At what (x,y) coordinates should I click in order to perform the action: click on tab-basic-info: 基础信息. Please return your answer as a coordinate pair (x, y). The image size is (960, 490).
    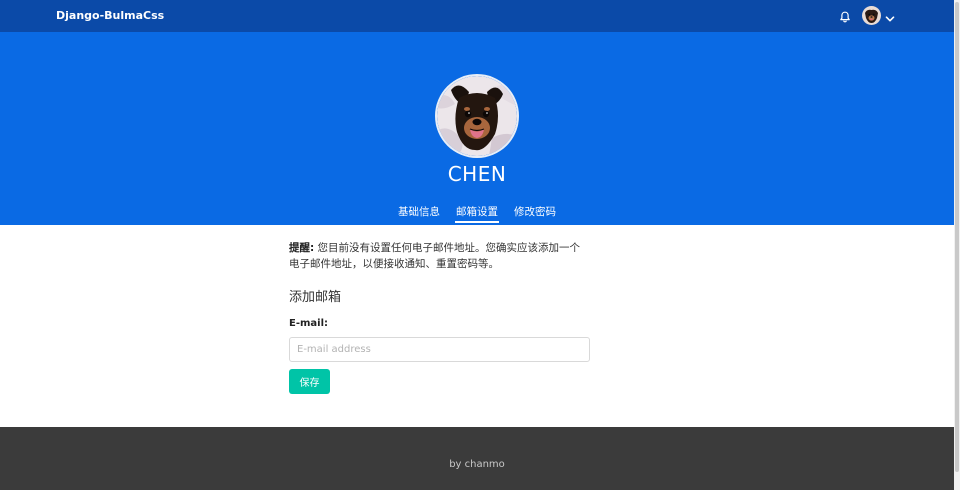
    Looking at the image, I should click on (419, 213).